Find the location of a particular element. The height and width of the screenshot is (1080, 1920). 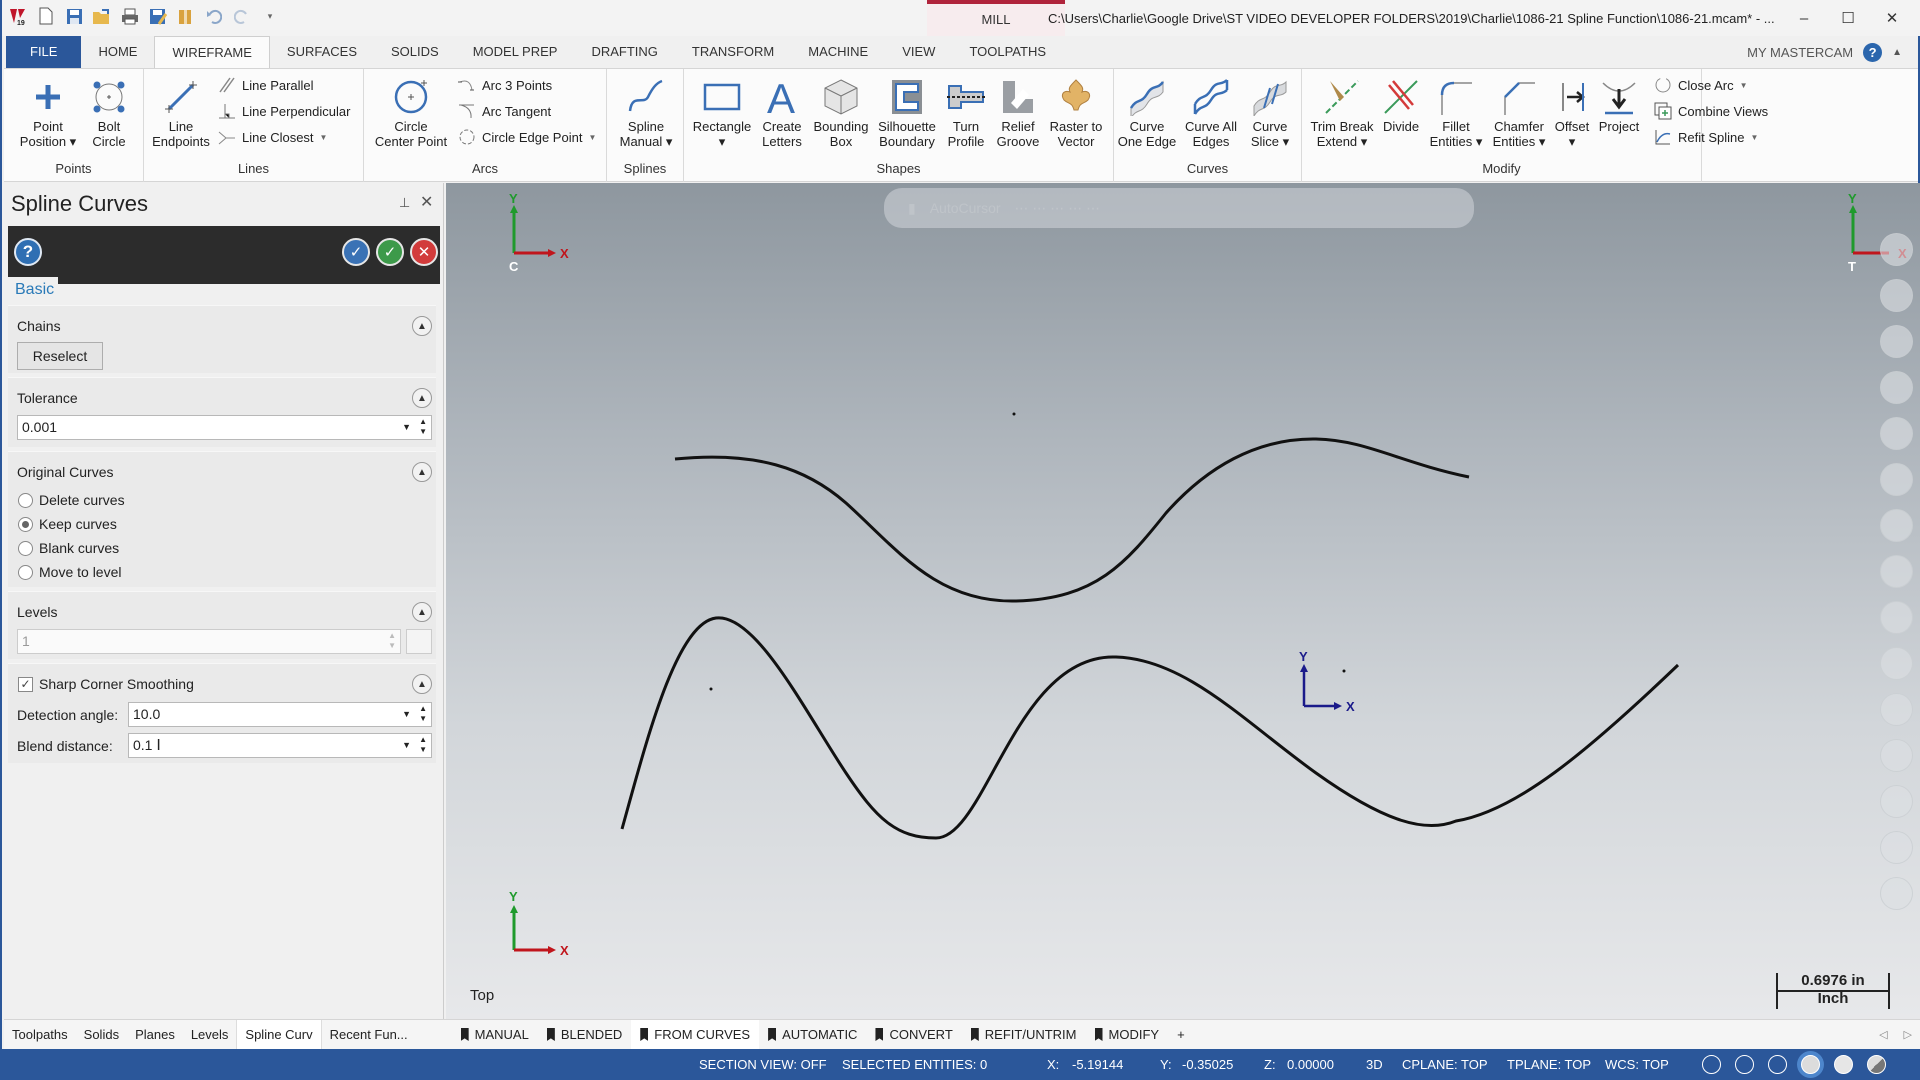

pin-icon: ⊥ is located at coordinates (404, 203).